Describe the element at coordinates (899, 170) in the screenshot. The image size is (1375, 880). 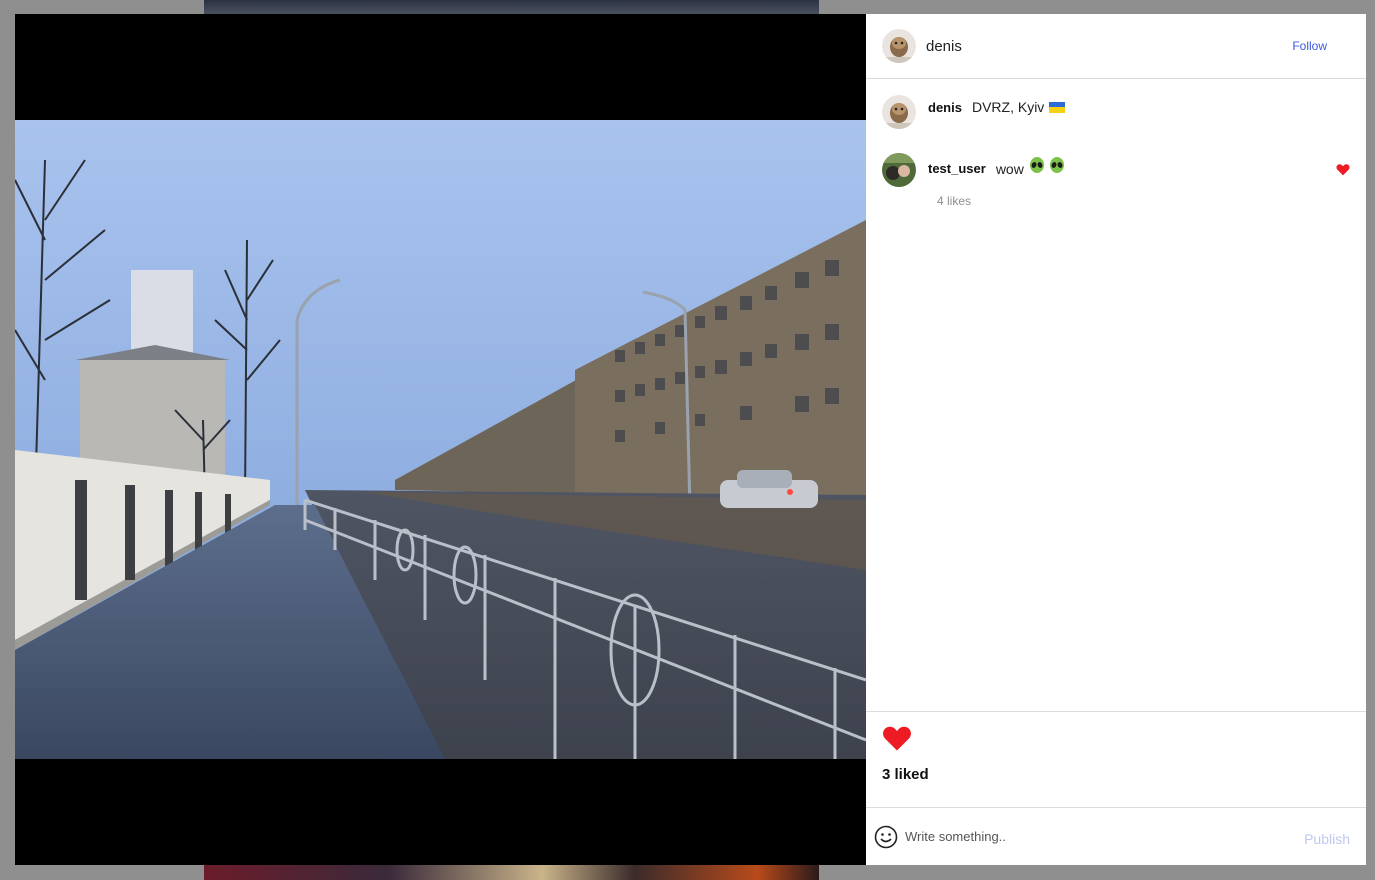
I see `commenter-avatar` at that location.